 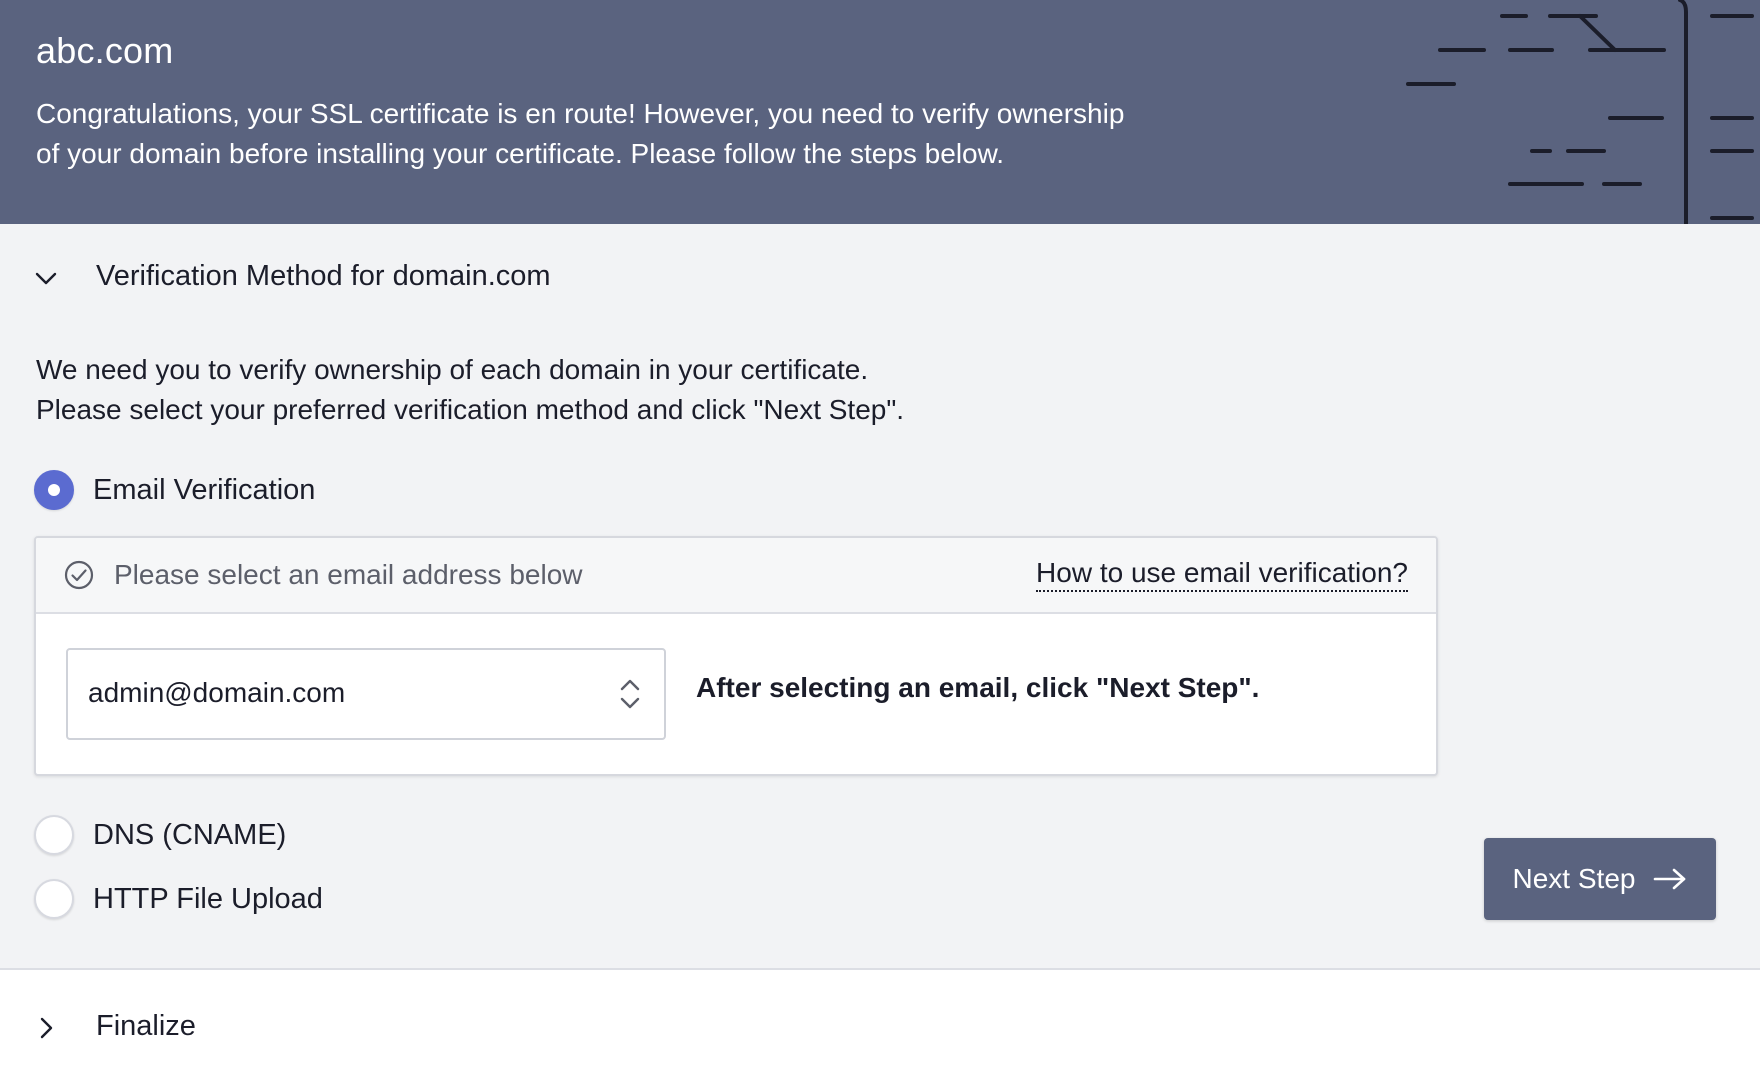 What do you see at coordinates (79, 575) in the screenshot?
I see `check-circle-icon` at bounding box center [79, 575].